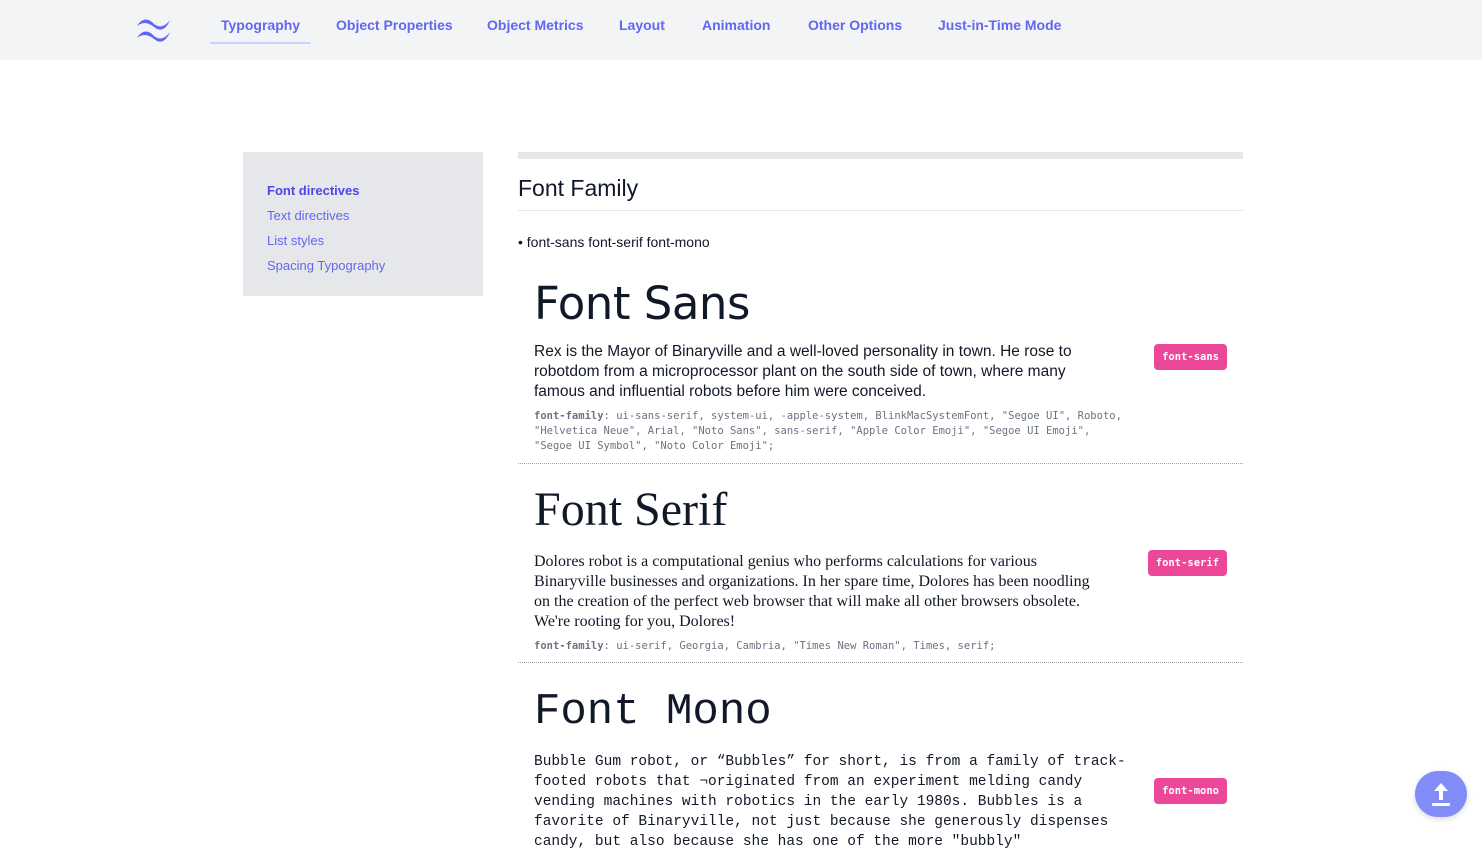 The width and height of the screenshot is (1482, 852). What do you see at coordinates (261, 22) in the screenshot?
I see `nav-item-typography: Typography` at bounding box center [261, 22].